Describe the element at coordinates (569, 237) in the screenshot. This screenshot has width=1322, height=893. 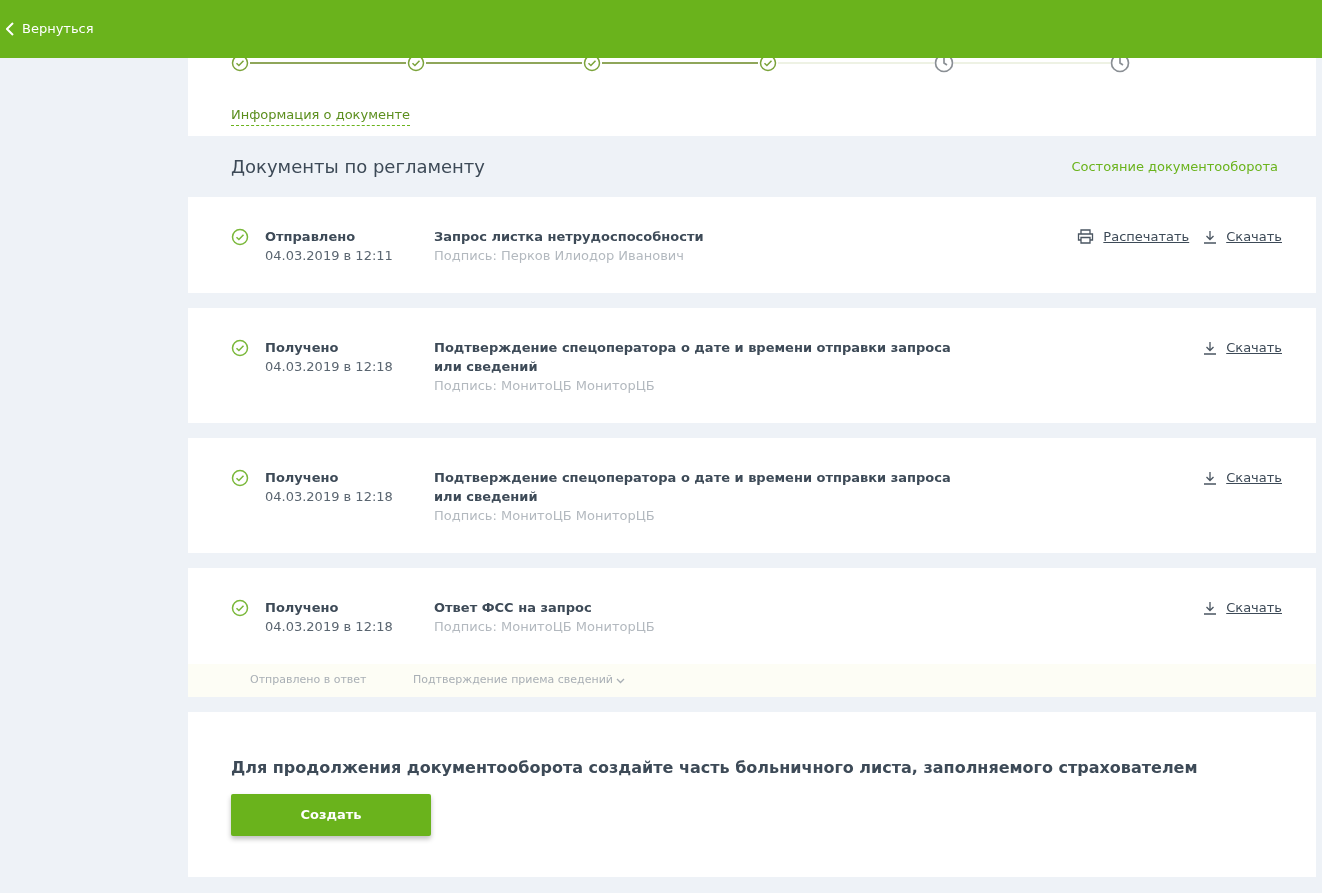
I see `document-title: Запрос листка нетрудоспособности` at that location.